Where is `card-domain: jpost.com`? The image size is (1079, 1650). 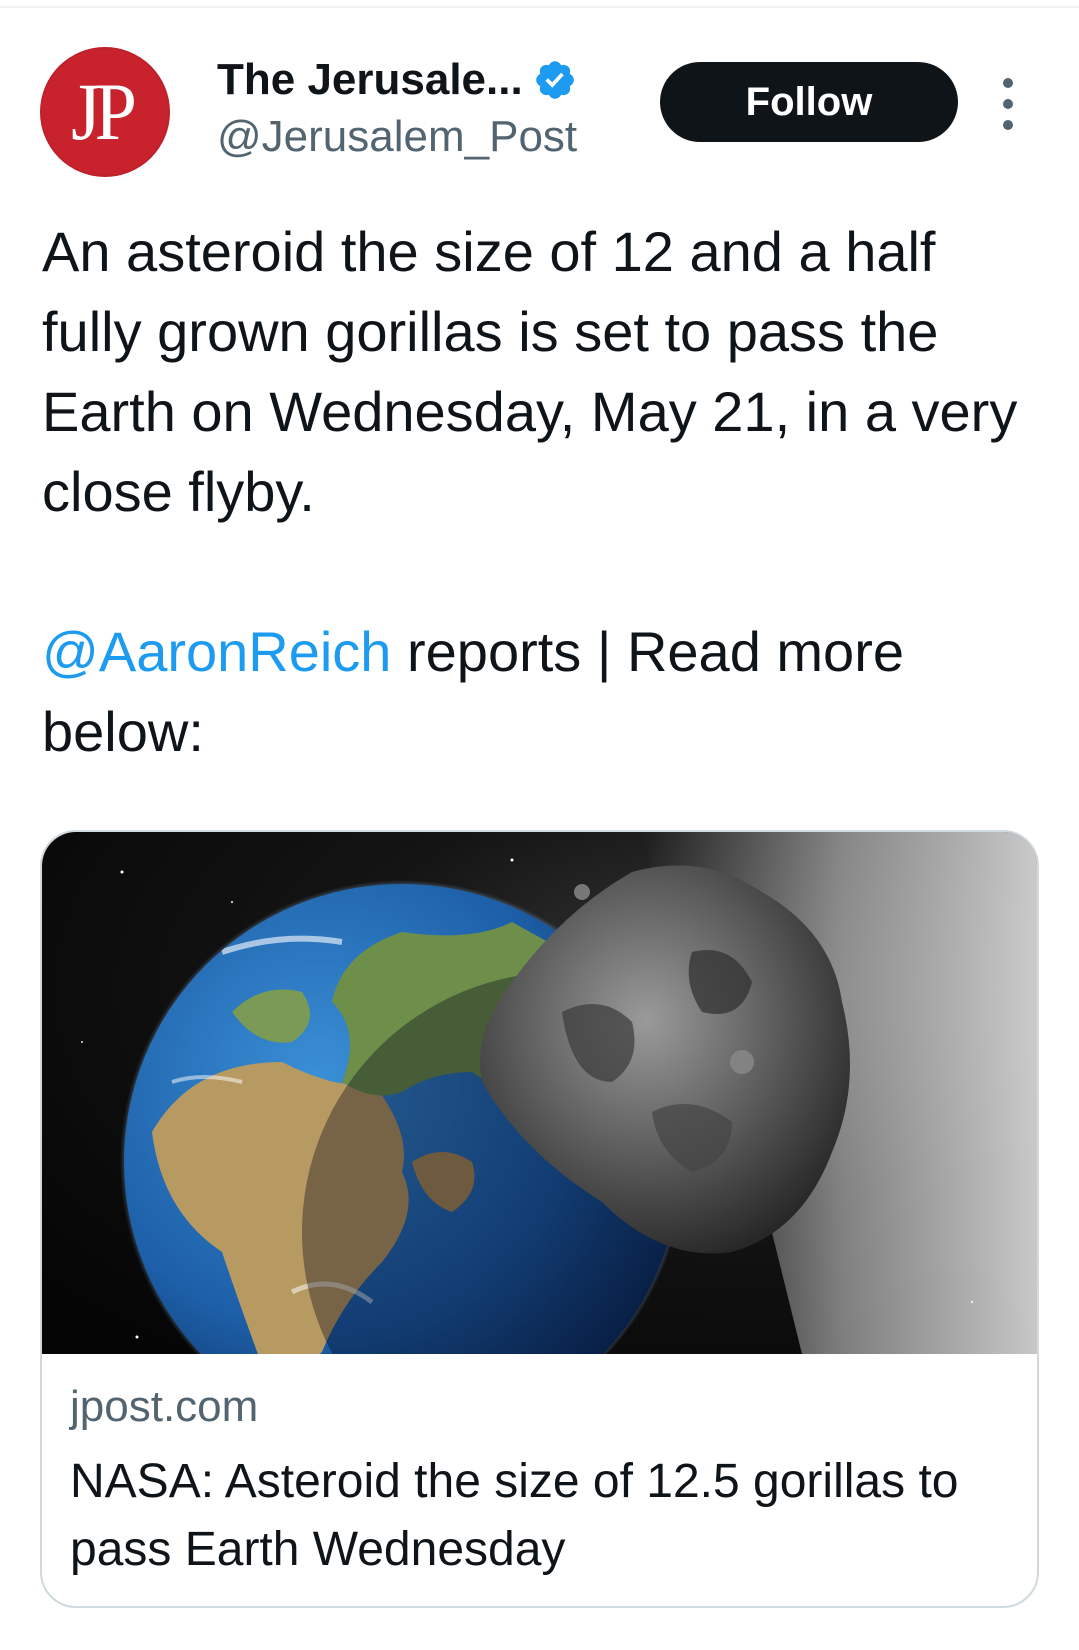
card-domain: jpost.com is located at coordinates (164, 1406).